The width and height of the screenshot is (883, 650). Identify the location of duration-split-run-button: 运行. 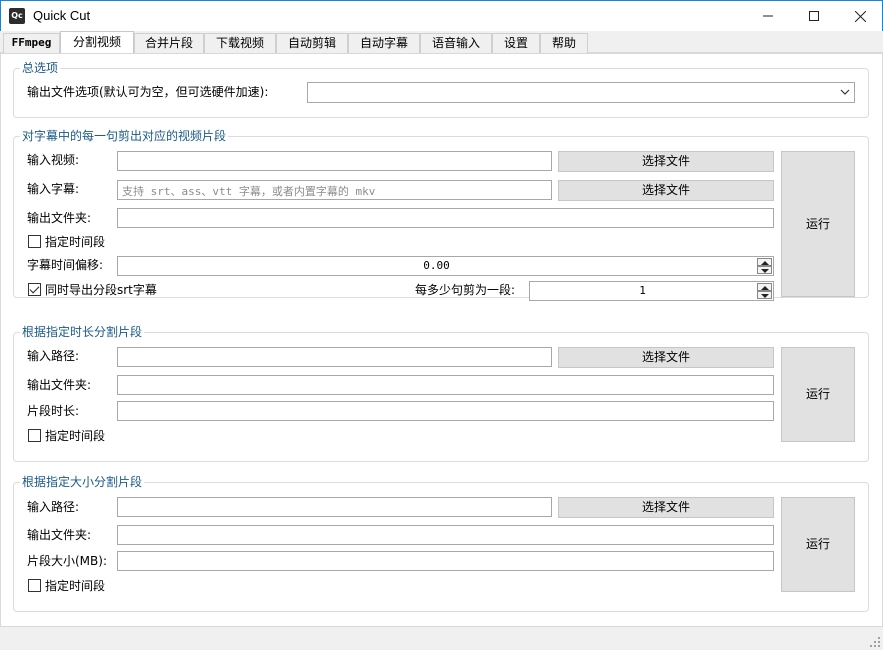
(818, 394).